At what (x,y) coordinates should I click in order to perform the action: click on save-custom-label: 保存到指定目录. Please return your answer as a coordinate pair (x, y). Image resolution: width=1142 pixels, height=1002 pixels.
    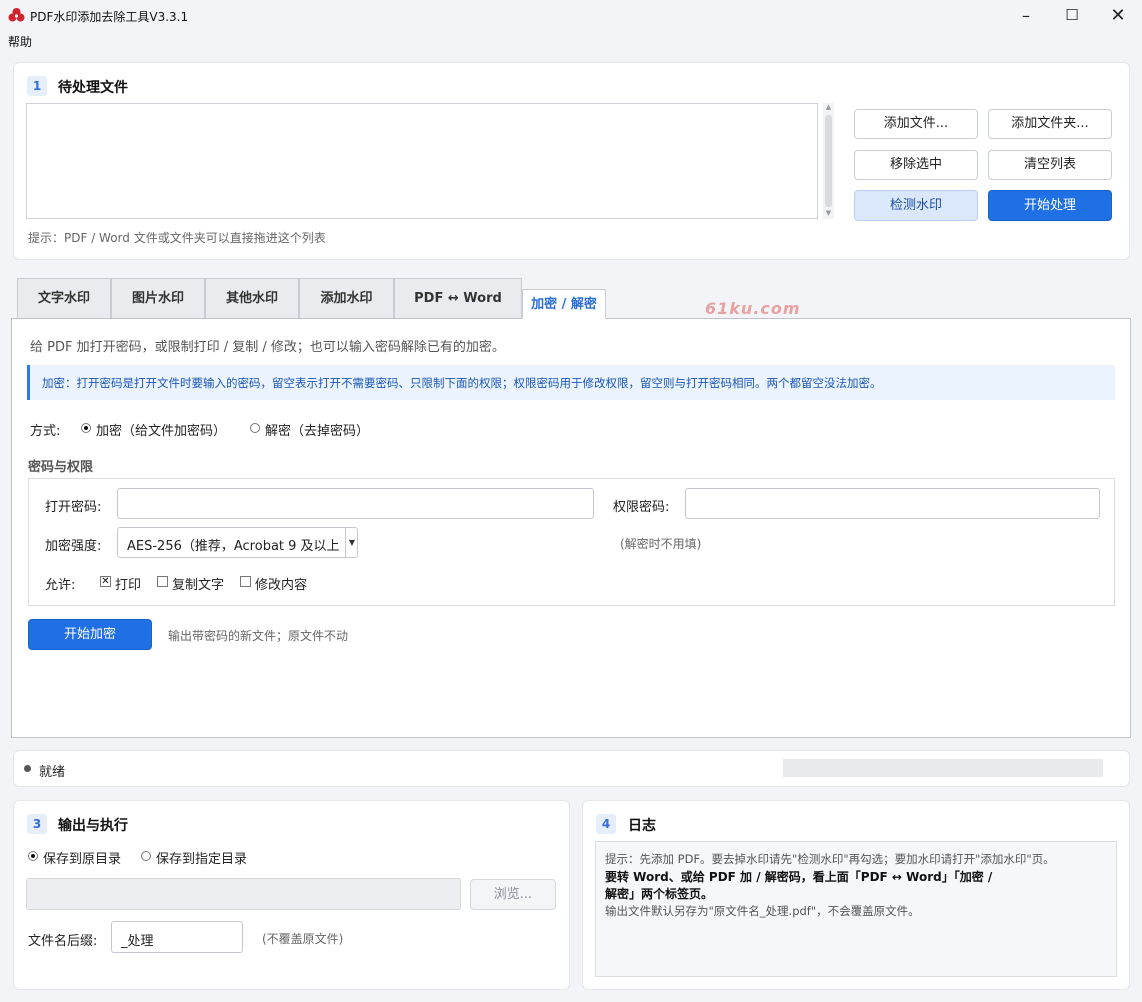
    Looking at the image, I should click on (201, 857).